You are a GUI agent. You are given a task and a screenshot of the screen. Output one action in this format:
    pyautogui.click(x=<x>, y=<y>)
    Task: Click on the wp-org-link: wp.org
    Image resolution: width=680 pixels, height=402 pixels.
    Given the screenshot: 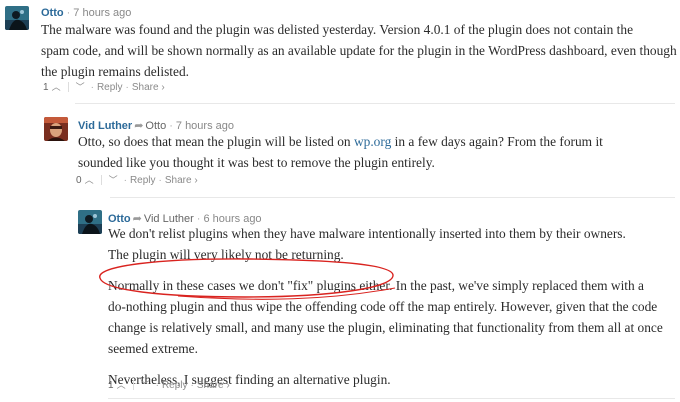 What is the action you would take?
    pyautogui.click(x=372, y=141)
    